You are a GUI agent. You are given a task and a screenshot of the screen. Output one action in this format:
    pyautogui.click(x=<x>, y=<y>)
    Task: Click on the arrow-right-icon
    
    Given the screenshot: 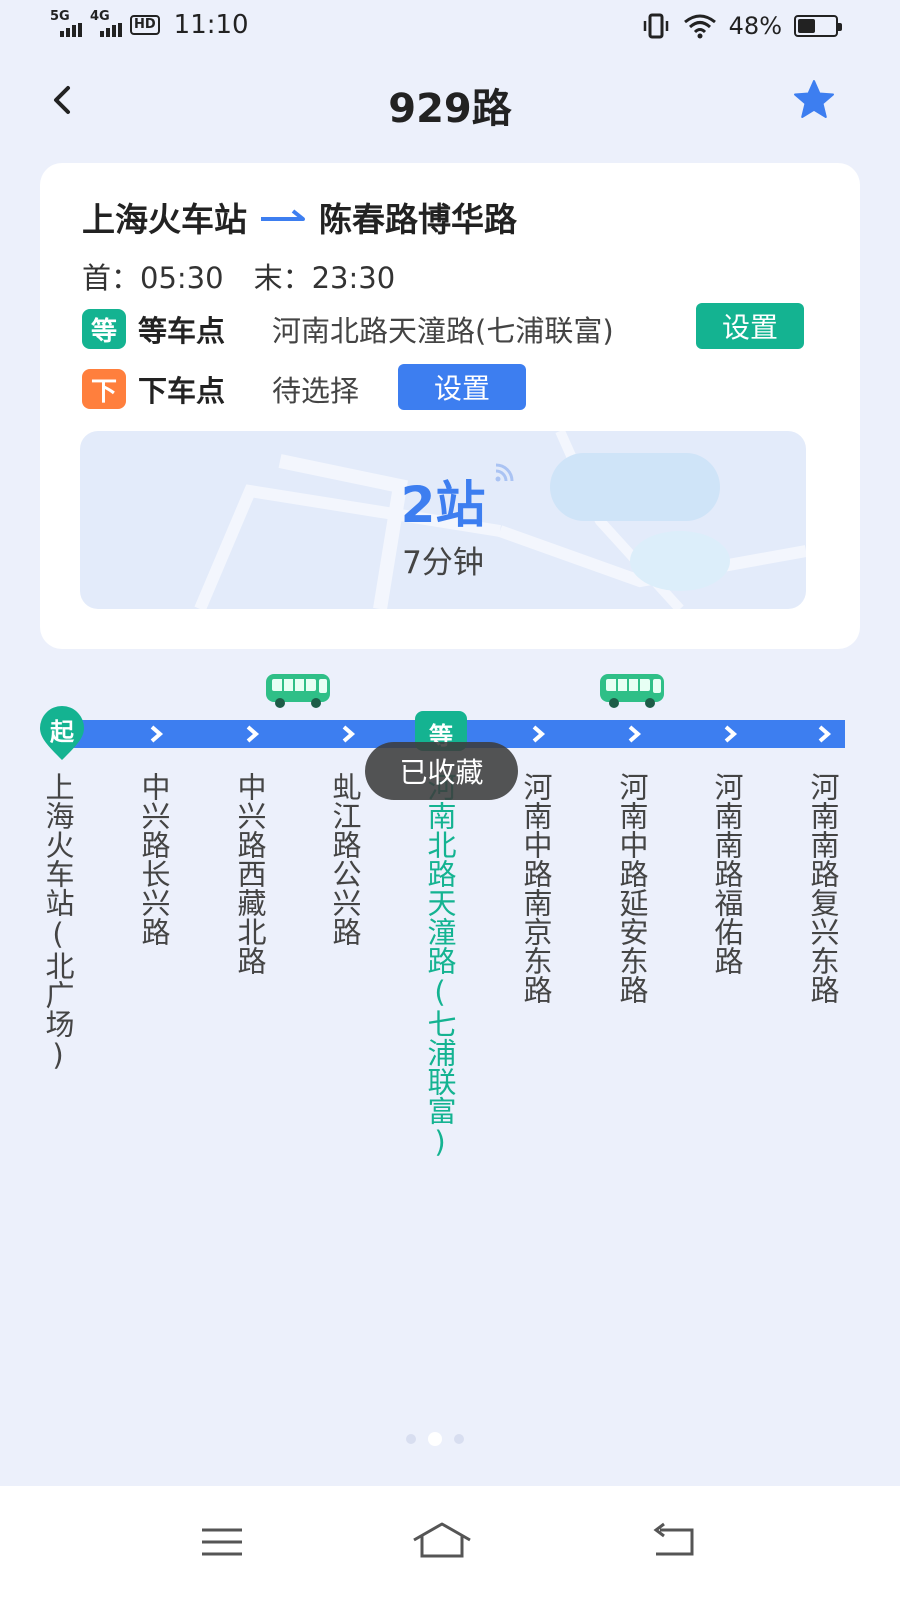 What is the action you would take?
    pyautogui.click(x=283, y=215)
    